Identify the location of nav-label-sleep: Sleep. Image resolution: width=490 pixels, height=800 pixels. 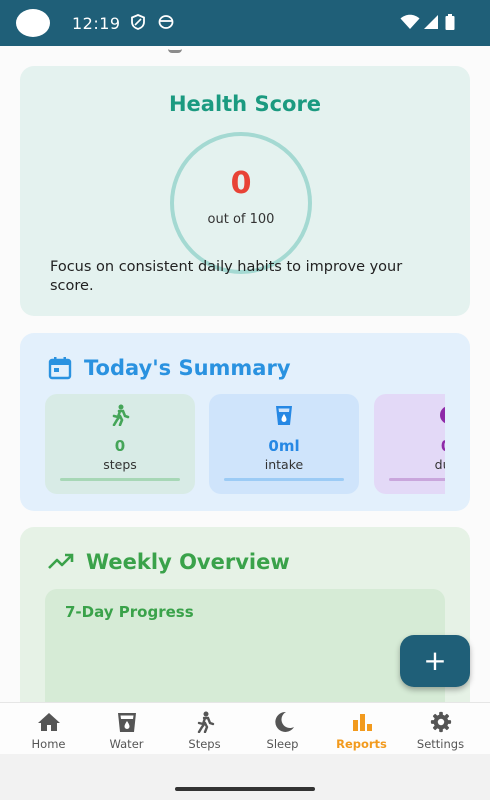
(282, 744).